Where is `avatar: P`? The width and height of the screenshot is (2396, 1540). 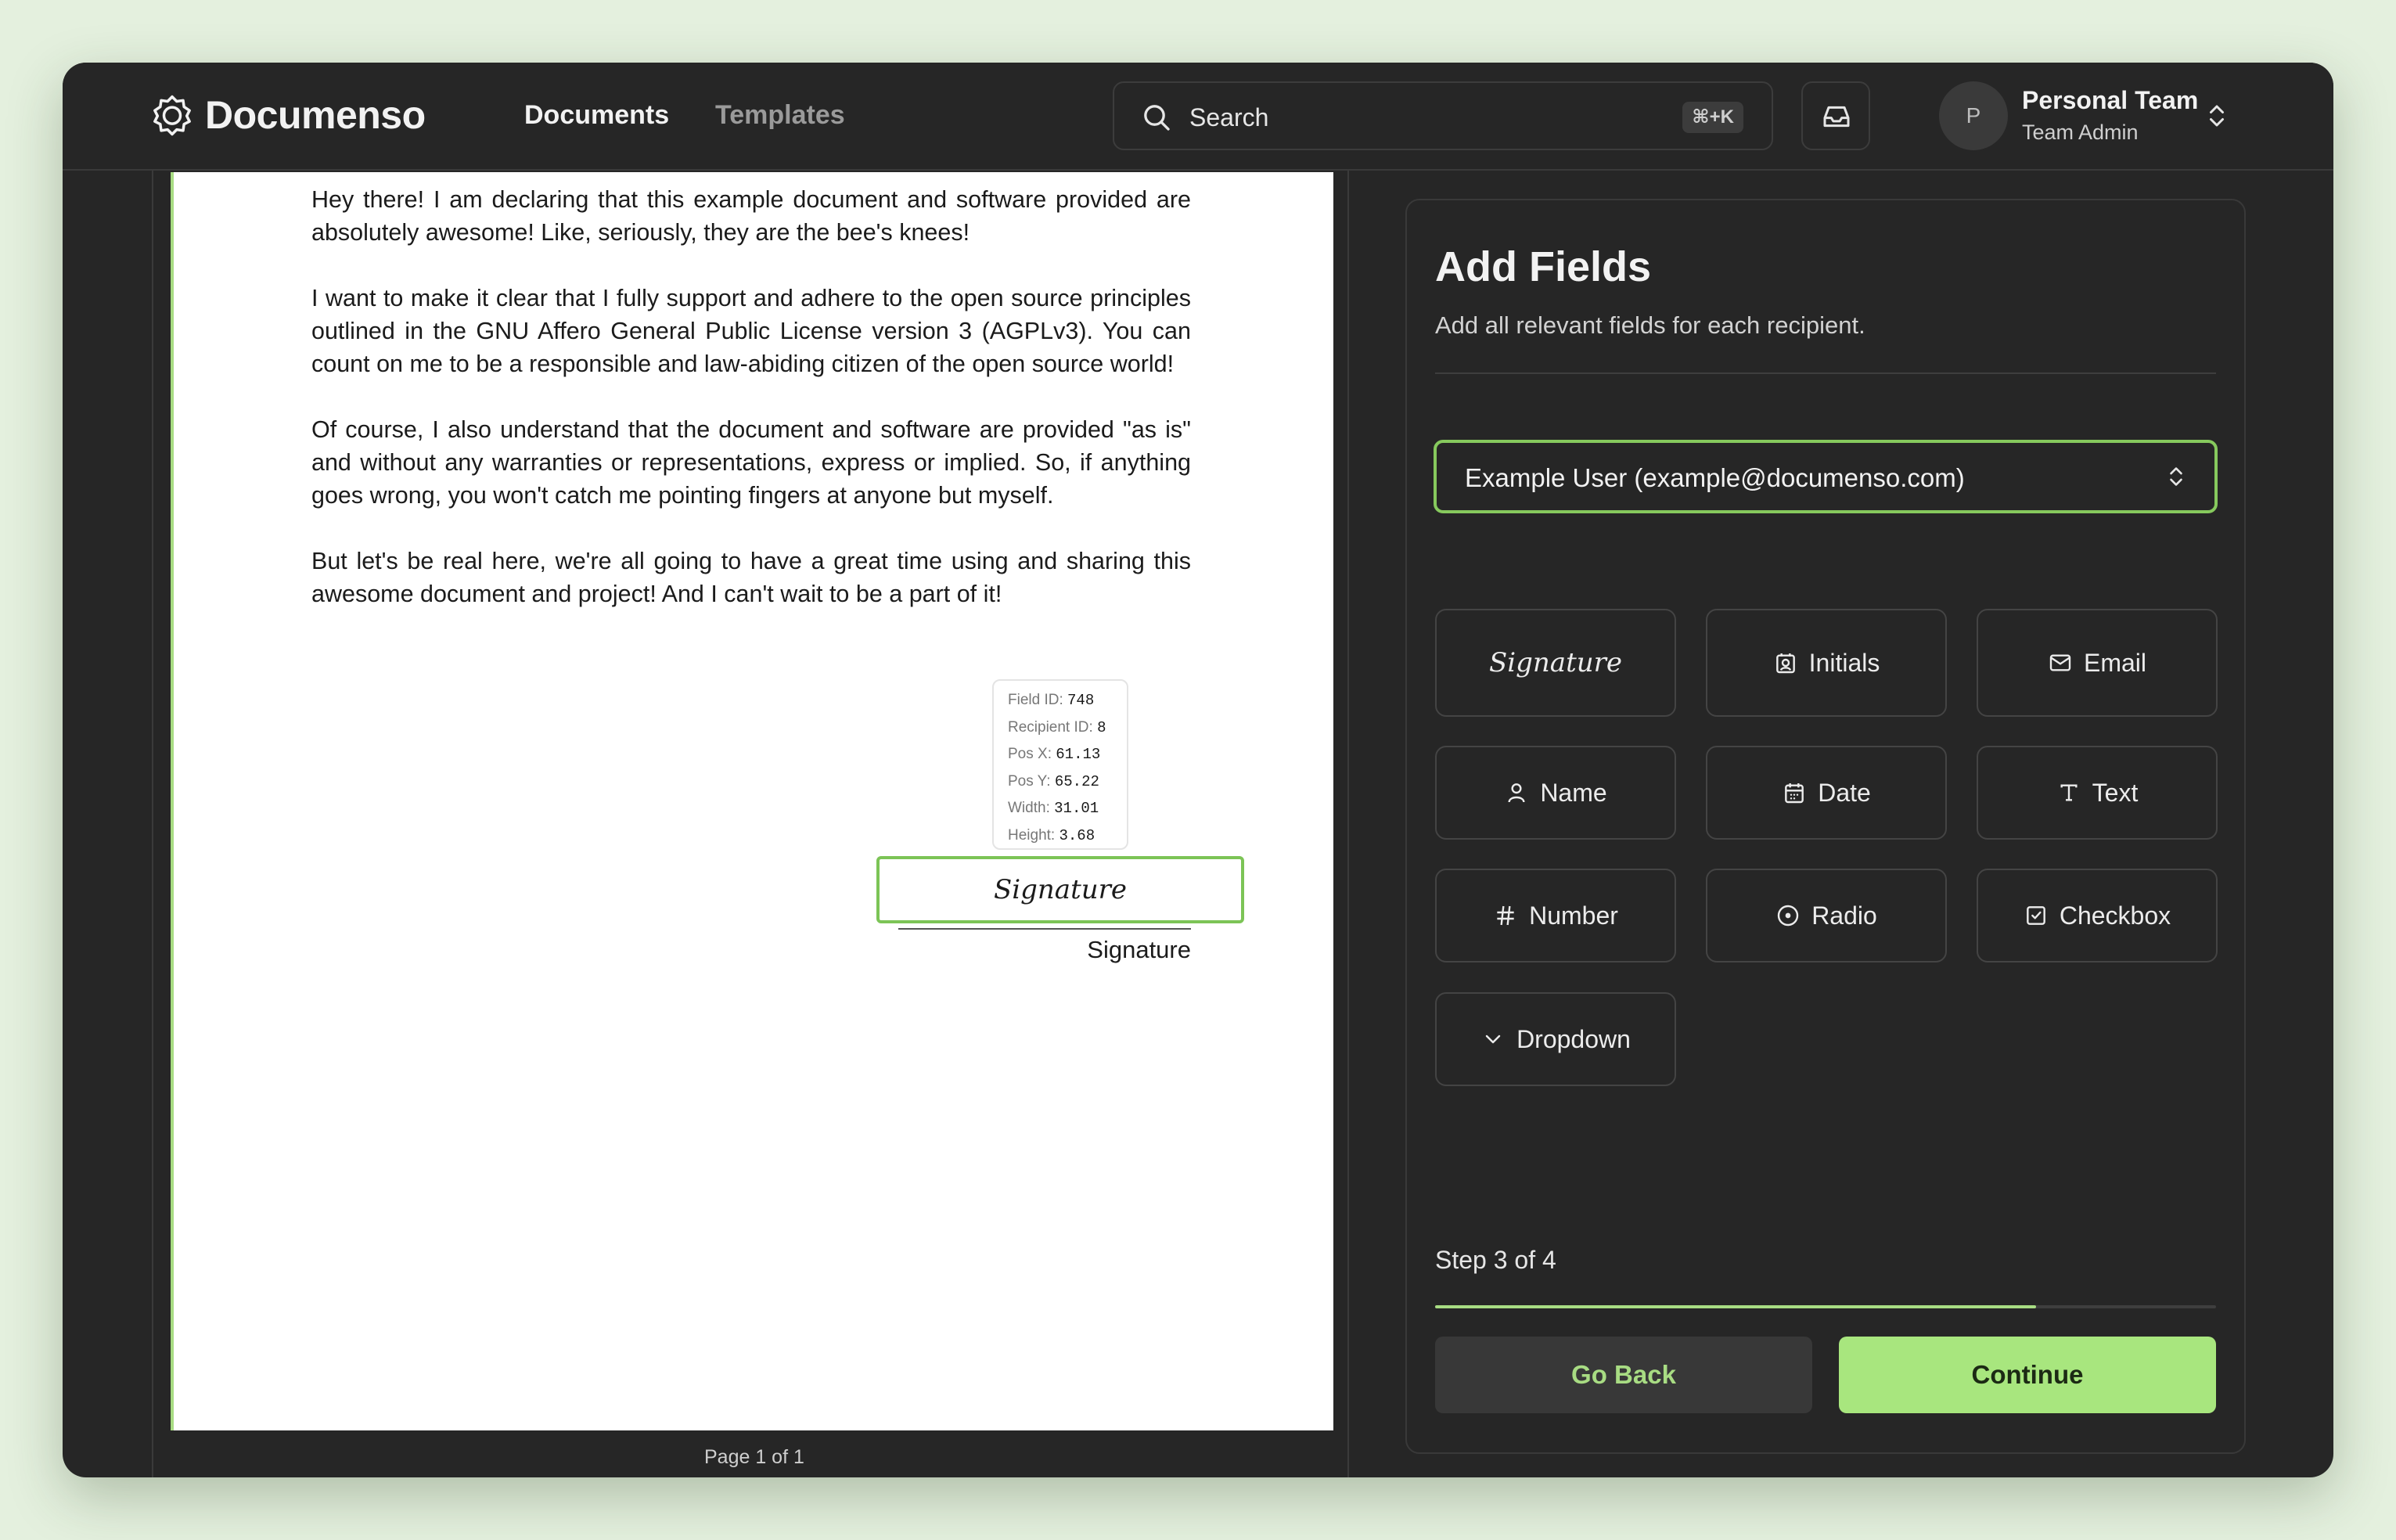 avatar: P is located at coordinates (1973, 115).